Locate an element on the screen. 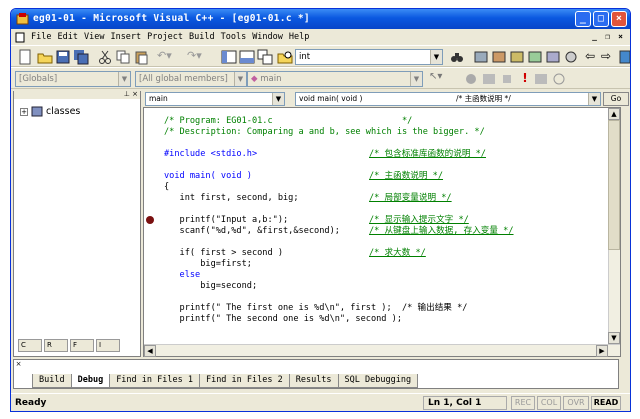 The image size is (640, 419). scope-combo: [Globals] ▼ is located at coordinates (73, 79).